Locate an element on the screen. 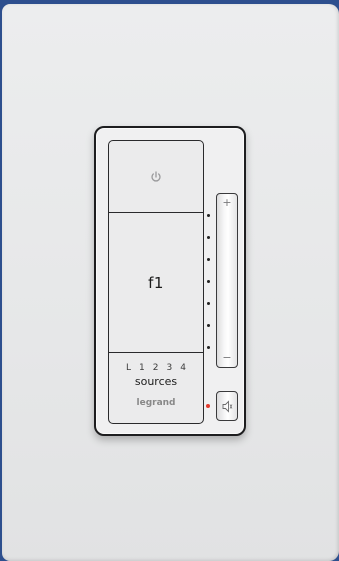  source-number-list: L 1 2 3 4 is located at coordinates (156, 368).